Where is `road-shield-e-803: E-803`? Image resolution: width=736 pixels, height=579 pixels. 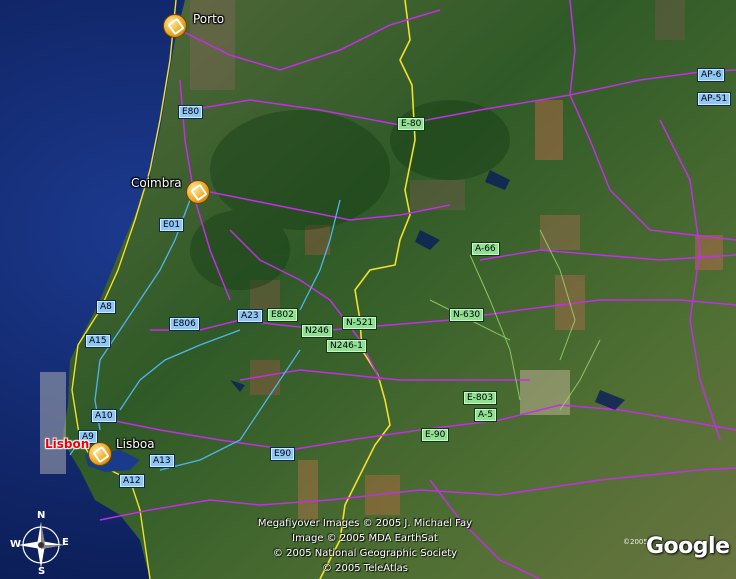 road-shield-e-803: E-803 is located at coordinates (480, 398).